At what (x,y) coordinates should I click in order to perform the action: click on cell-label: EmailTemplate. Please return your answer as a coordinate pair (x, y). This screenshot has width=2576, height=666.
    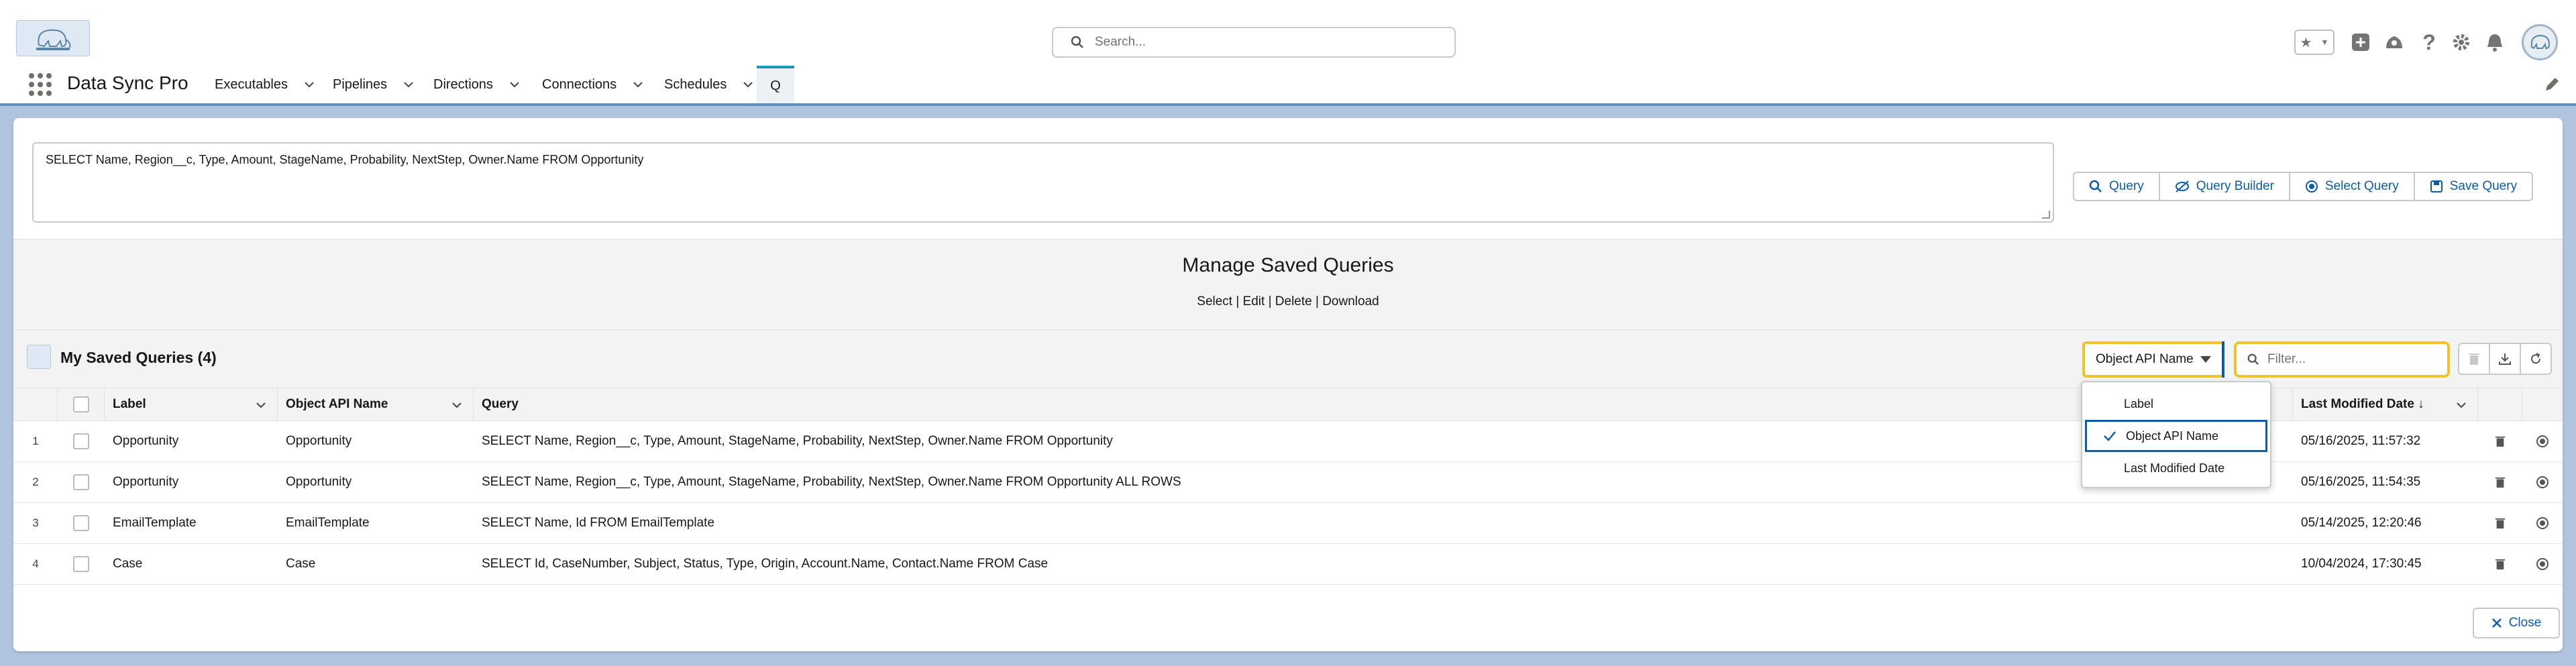
    Looking at the image, I should click on (155, 523).